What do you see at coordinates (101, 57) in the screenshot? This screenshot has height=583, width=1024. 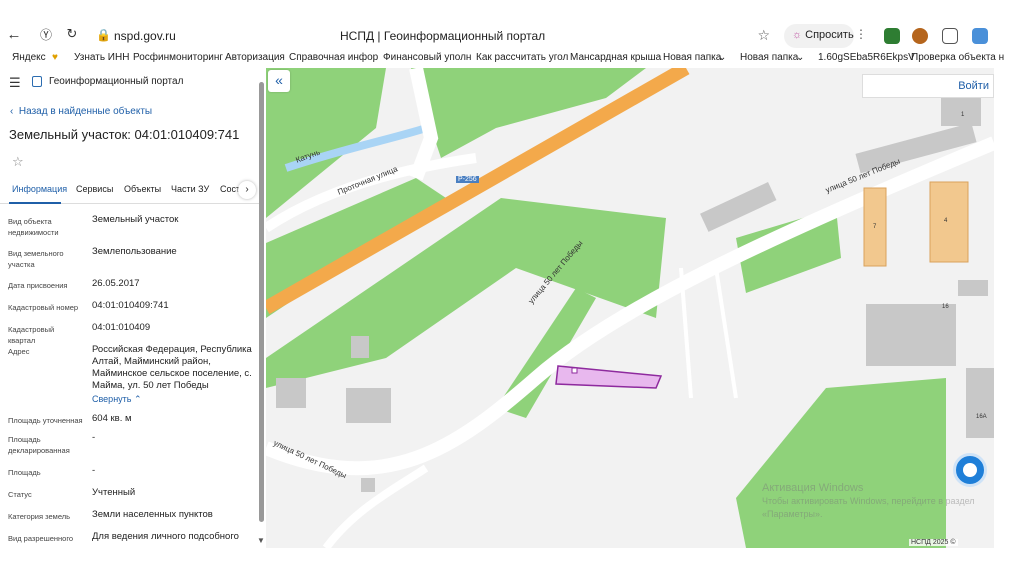 I see `bookmark-item: Узнать ИНН` at bounding box center [101, 57].